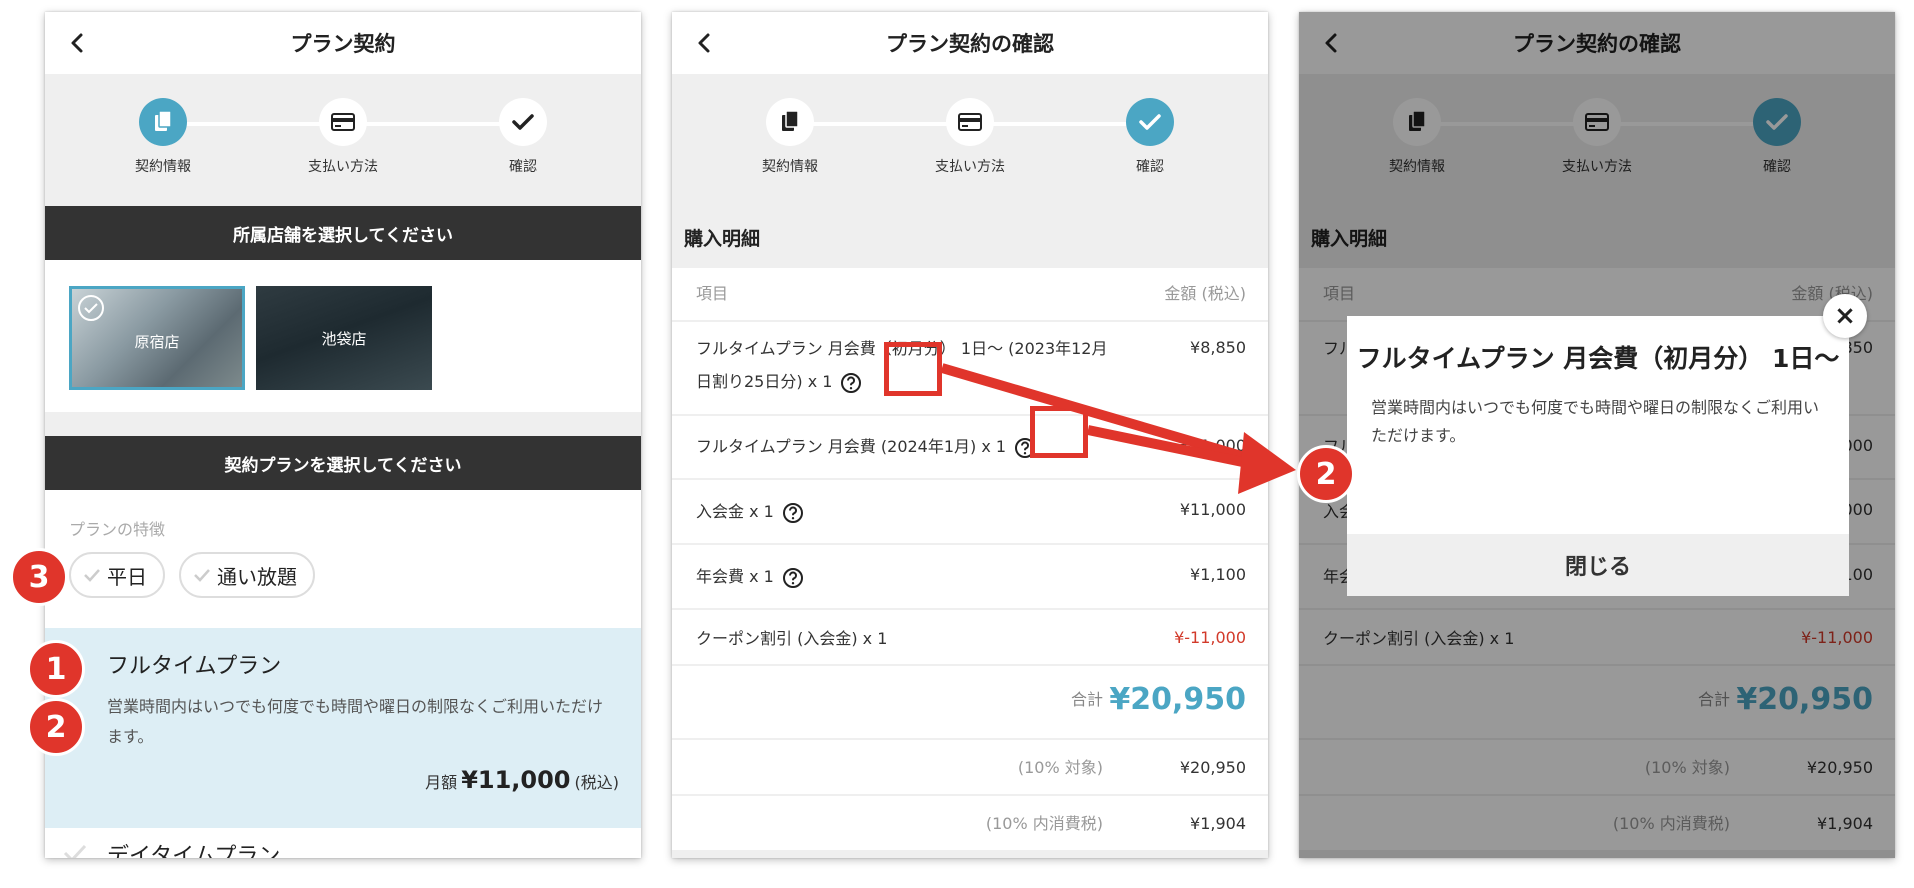 The height and width of the screenshot is (888, 1914). I want to click on plan-description: 営業時間内はいつでも何度でも時間や曜日の制限なくご利用いただけます。, so click(355, 721).